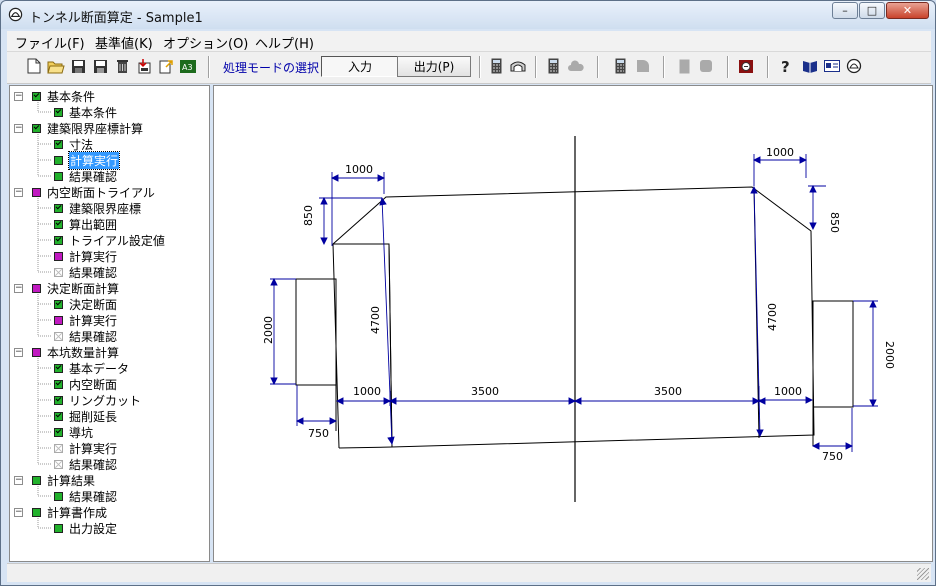 This screenshot has width=936, height=586. I want to click on minimize-button: –, so click(845, 10).